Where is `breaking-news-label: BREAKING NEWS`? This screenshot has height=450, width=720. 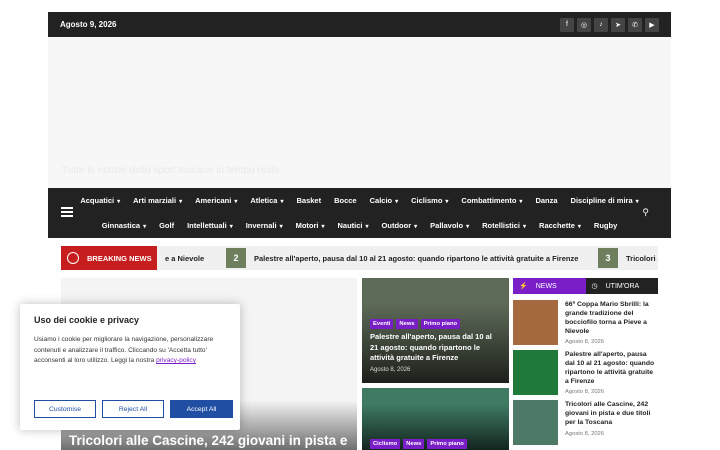 breaking-news-label: BREAKING NEWS is located at coordinates (109, 258).